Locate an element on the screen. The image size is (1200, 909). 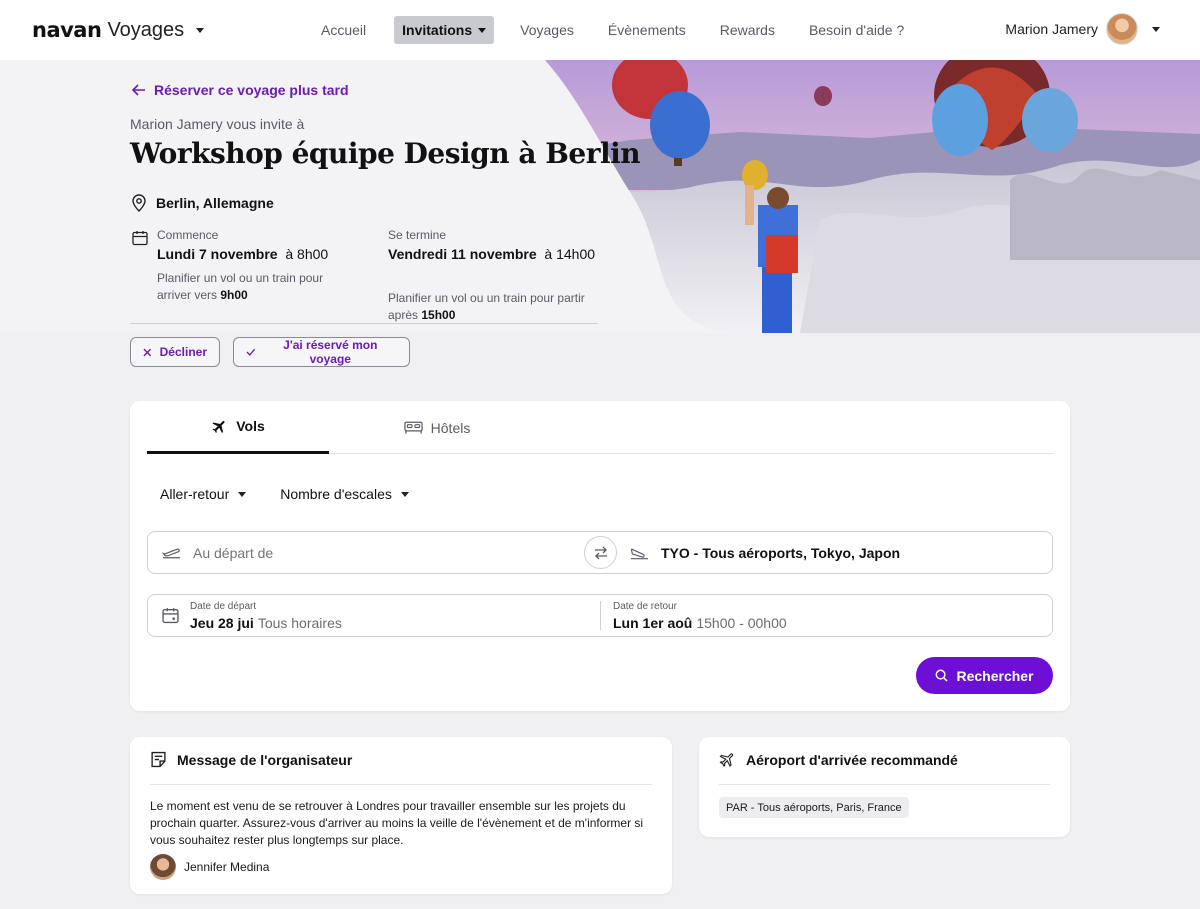
nav-link-rewards: Rewards is located at coordinates (747, 30).